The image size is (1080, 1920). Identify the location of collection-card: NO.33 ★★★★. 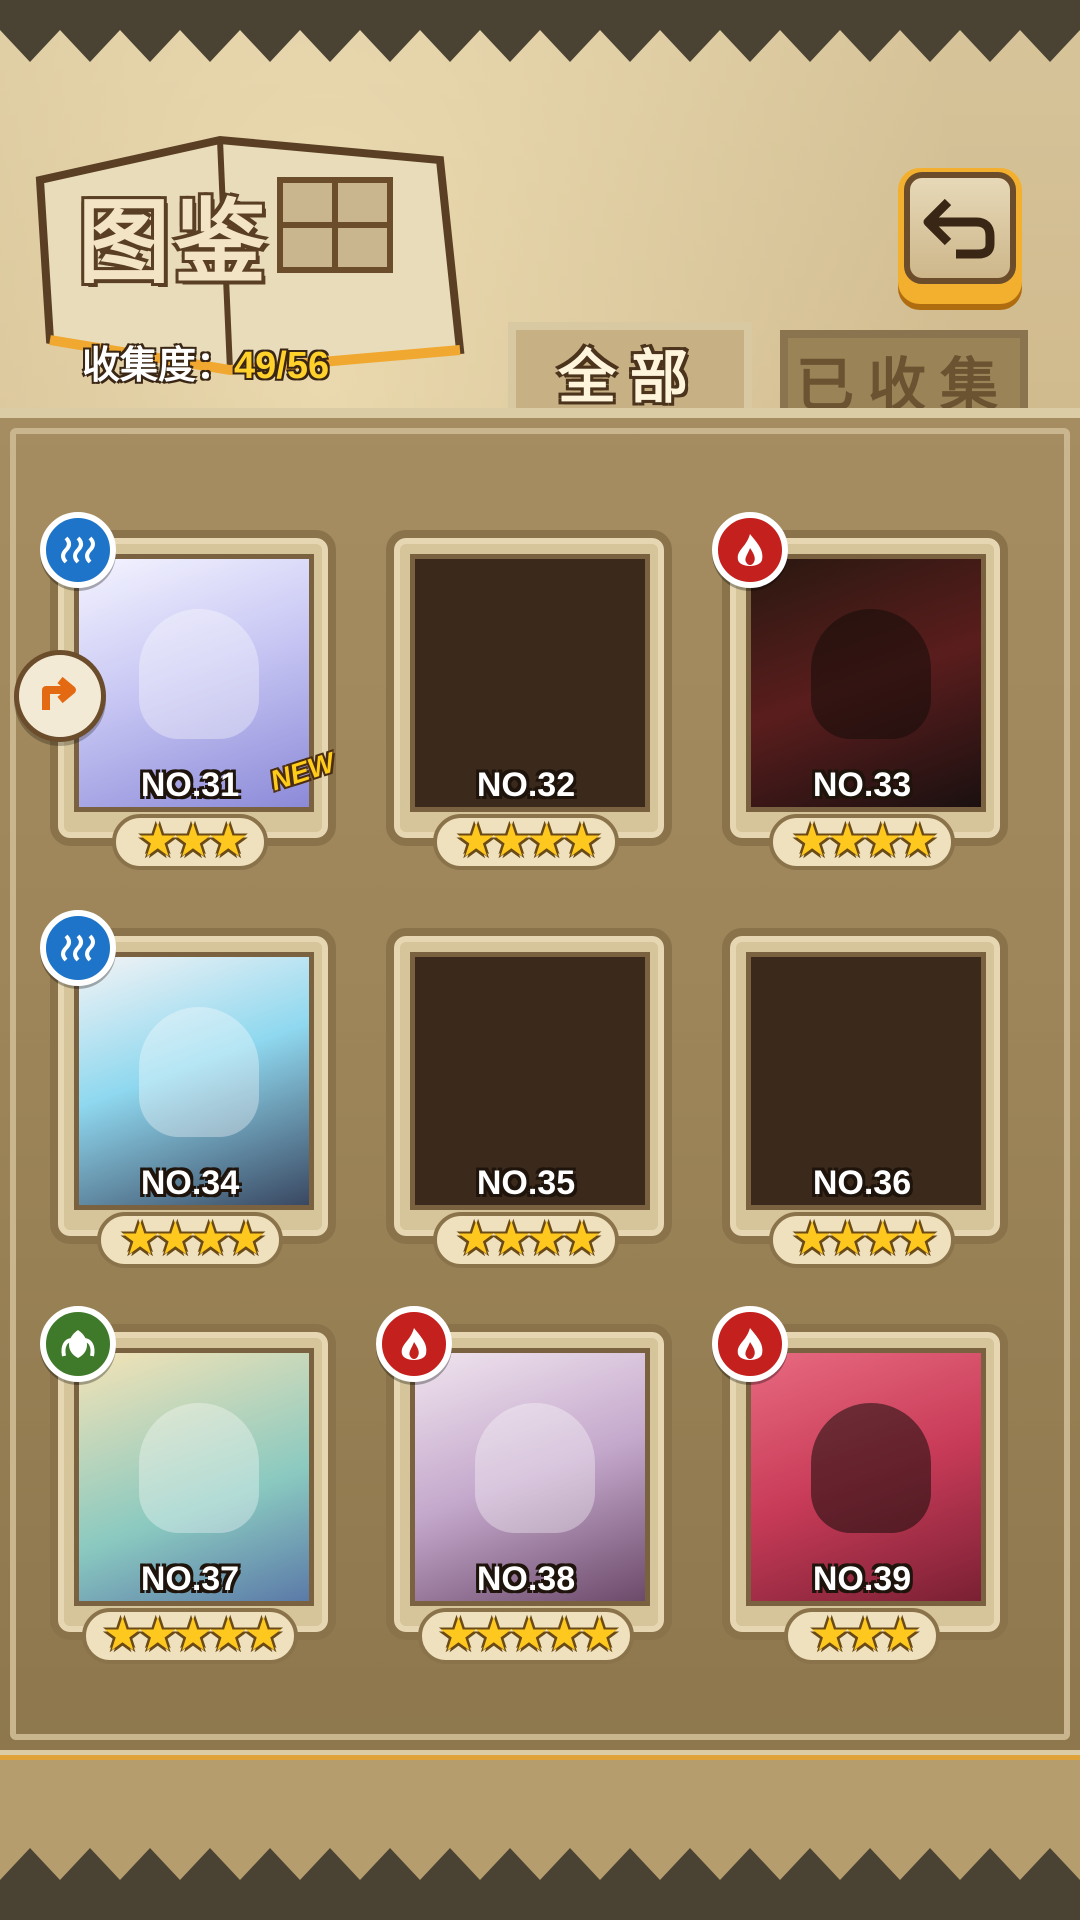
(862, 692).